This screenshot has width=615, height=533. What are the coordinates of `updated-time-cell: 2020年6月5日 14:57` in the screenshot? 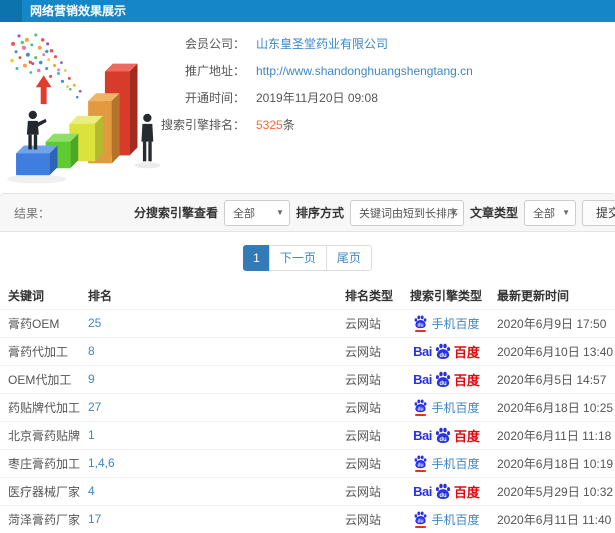 It's located at (554, 378).